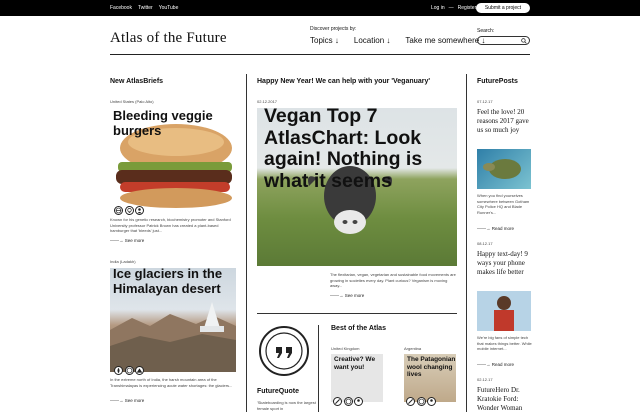 The image size is (640, 412). I want to click on person-illustration, so click(504, 313).